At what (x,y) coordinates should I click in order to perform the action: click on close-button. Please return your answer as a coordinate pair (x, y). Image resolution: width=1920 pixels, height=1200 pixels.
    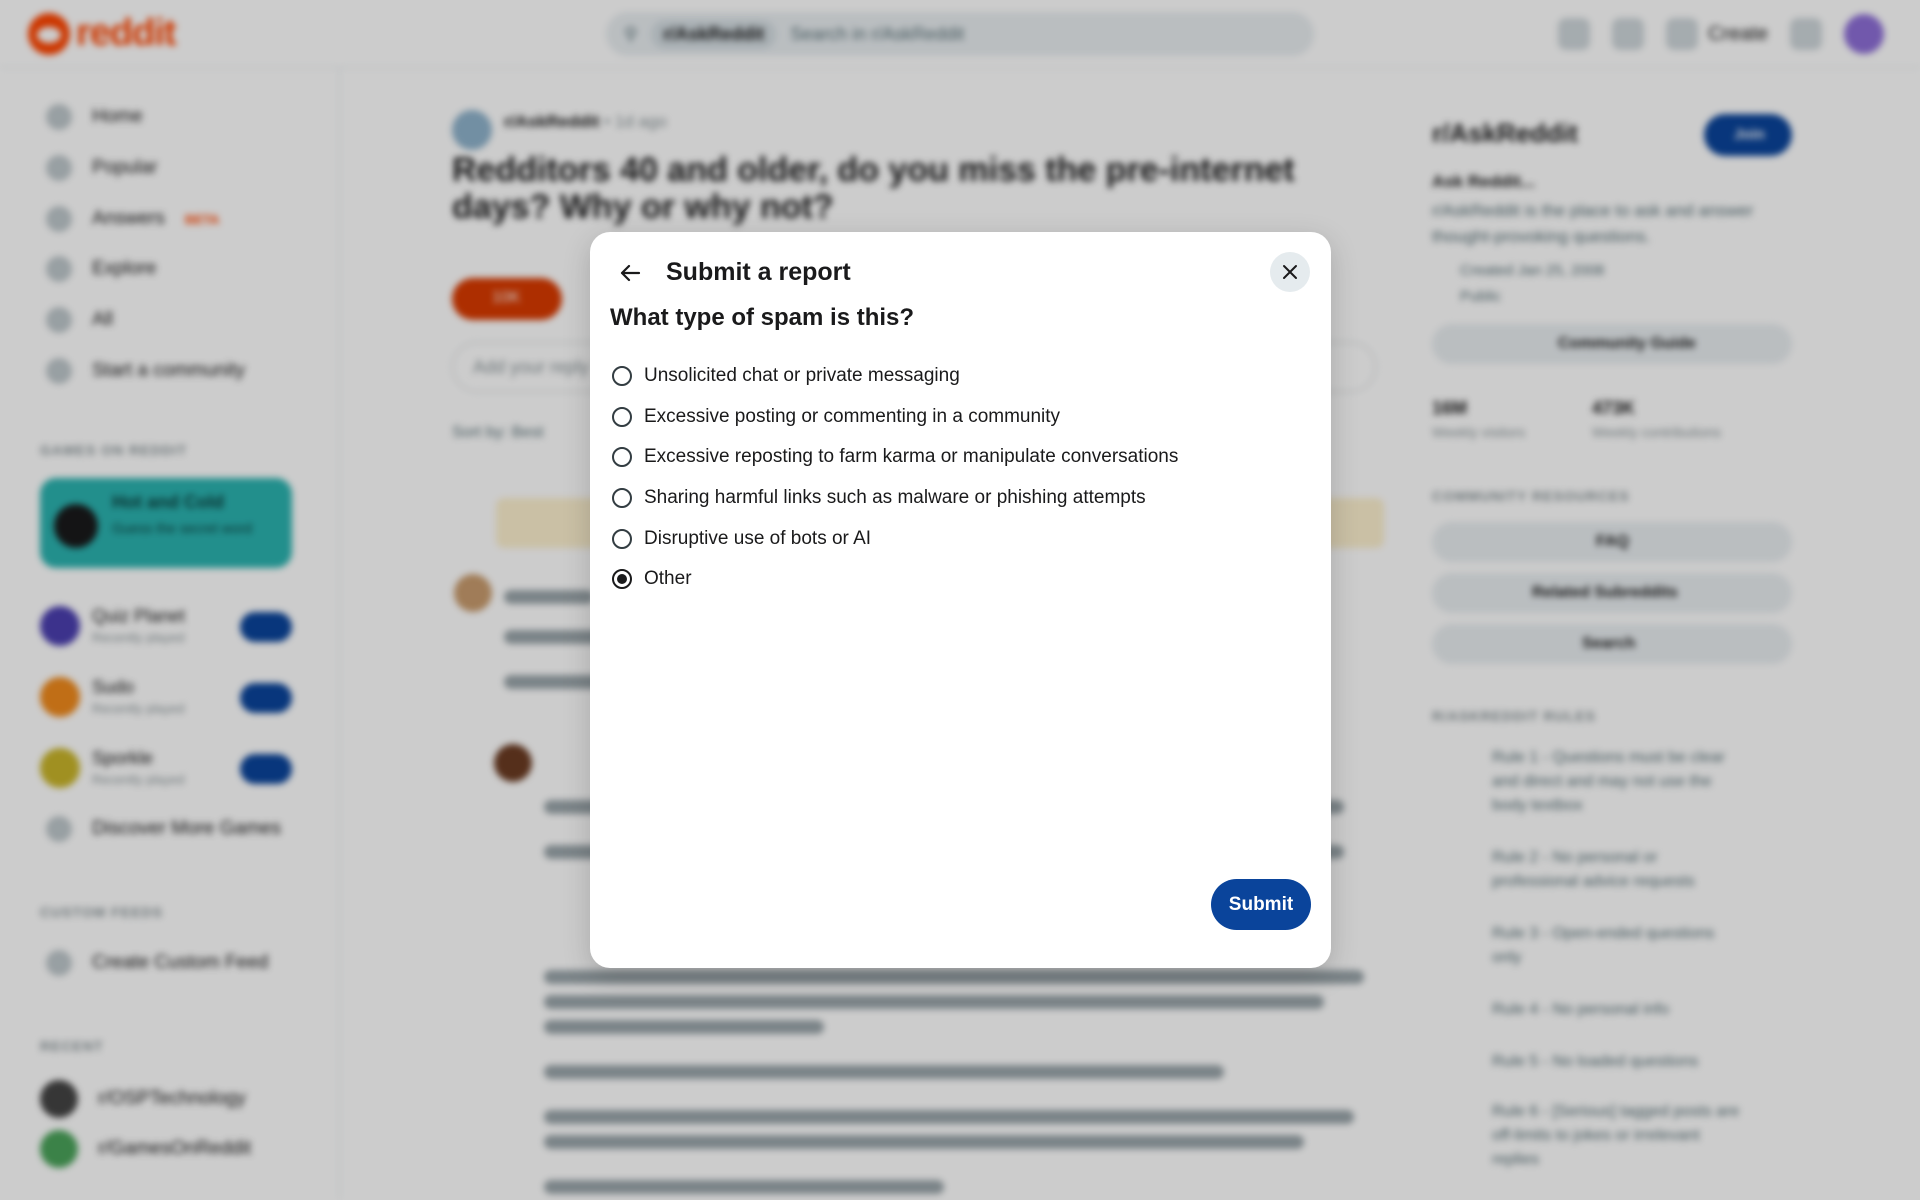
    Looking at the image, I should click on (1290, 272).